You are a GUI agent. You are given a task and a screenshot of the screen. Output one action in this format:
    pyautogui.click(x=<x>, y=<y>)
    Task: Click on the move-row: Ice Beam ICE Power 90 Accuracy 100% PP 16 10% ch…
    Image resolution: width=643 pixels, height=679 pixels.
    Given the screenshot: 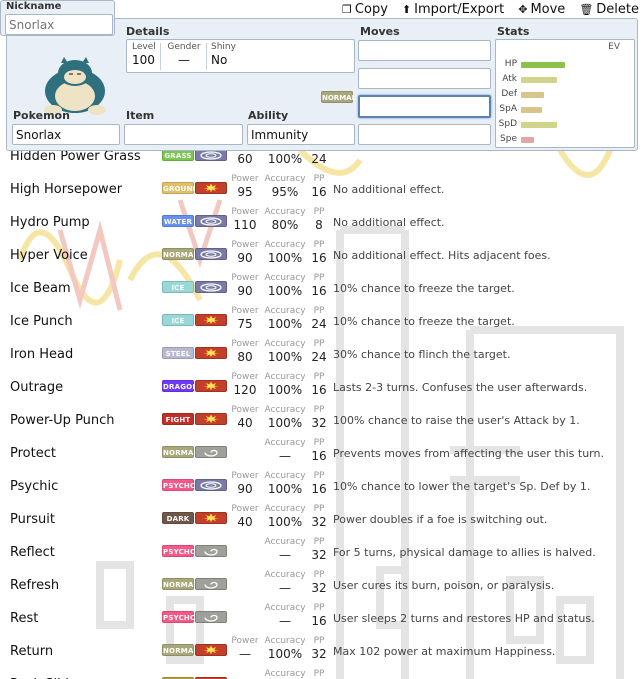 What is the action you would take?
    pyautogui.click(x=321, y=285)
    